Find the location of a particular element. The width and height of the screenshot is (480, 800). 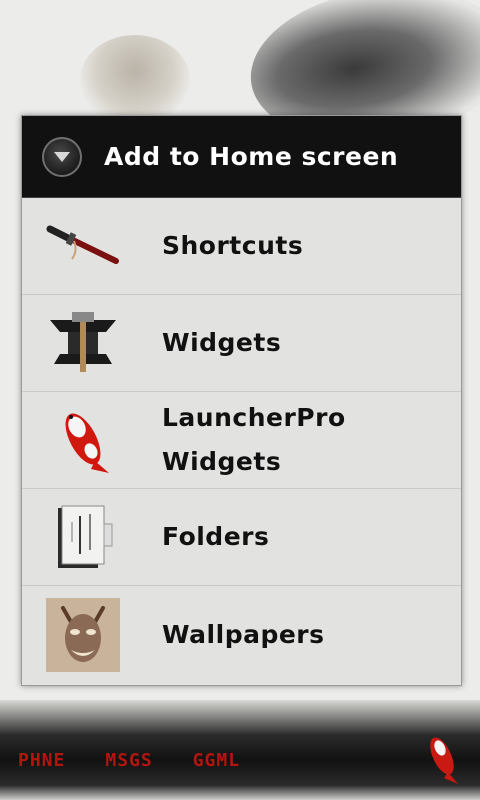

dialog-header-icon is located at coordinates (62, 156).